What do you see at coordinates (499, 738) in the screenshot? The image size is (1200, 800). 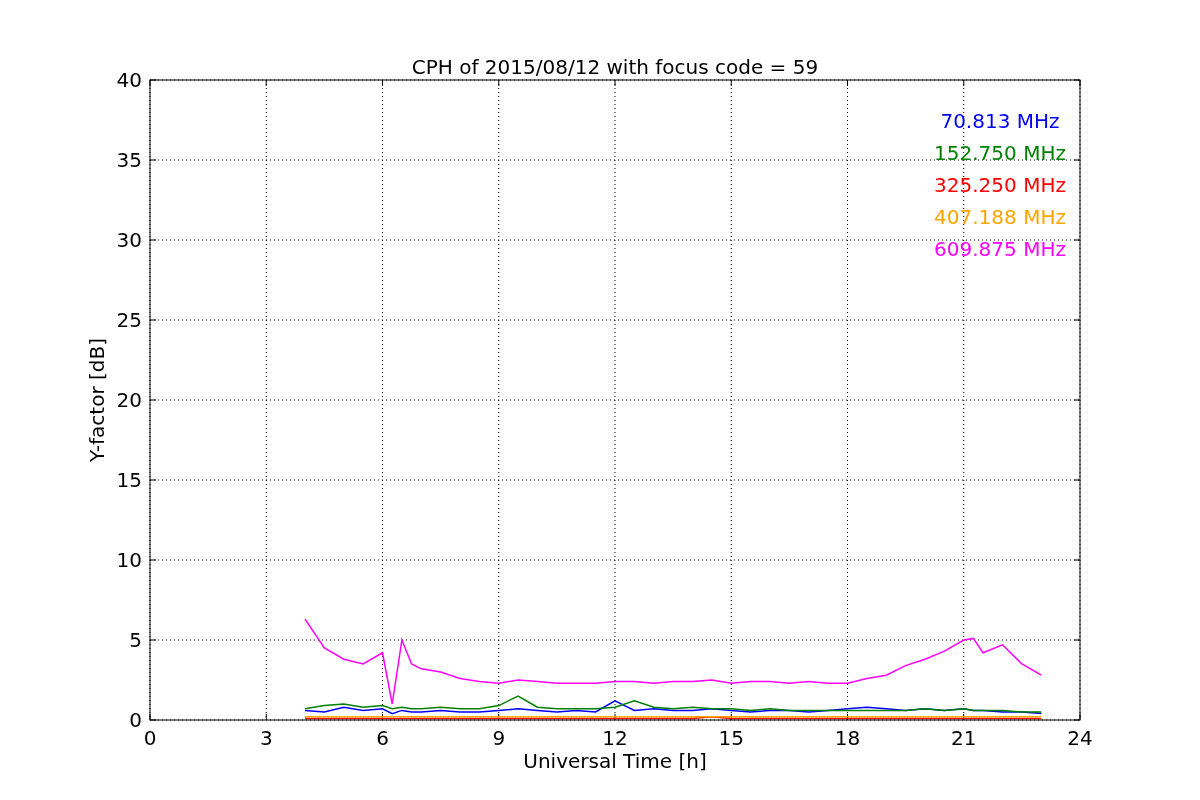 I see `x-tick-label: 9` at bounding box center [499, 738].